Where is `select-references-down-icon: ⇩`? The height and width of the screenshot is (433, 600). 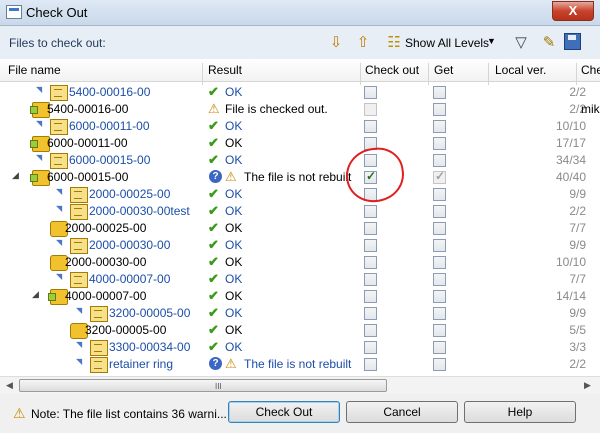 select-references-down-icon: ⇩ is located at coordinates (336, 43).